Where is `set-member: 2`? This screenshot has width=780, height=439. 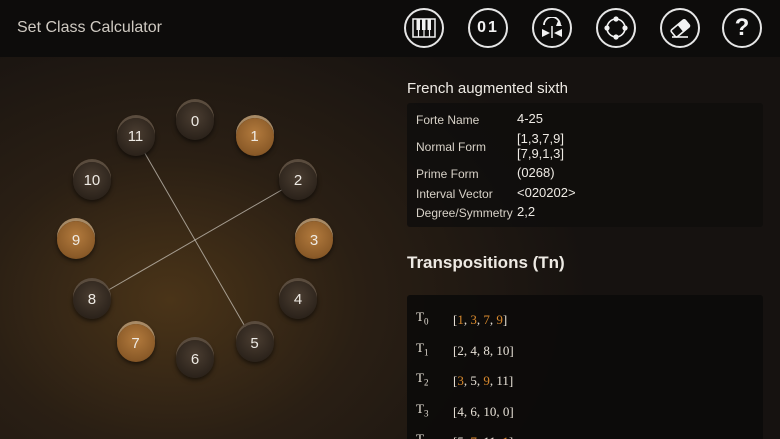 set-member: 2 is located at coordinates (460, 350).